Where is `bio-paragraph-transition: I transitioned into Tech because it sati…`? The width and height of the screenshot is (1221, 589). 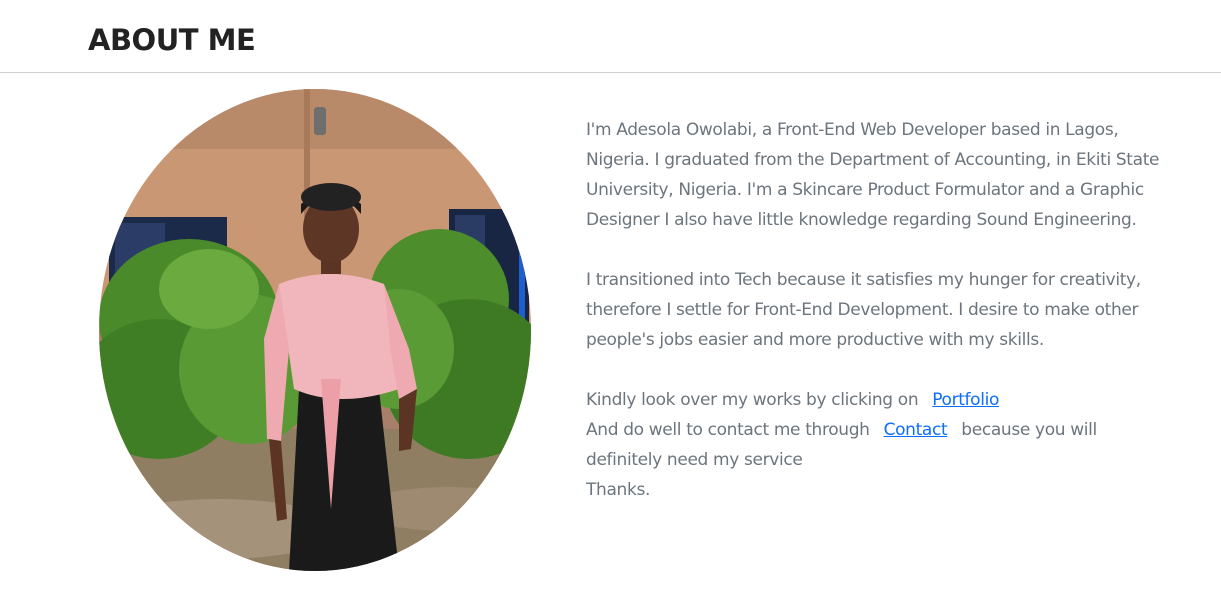 bio-paragraph-transition: I transitioned into Tech because it sati… is located at coordinates (863, 310).